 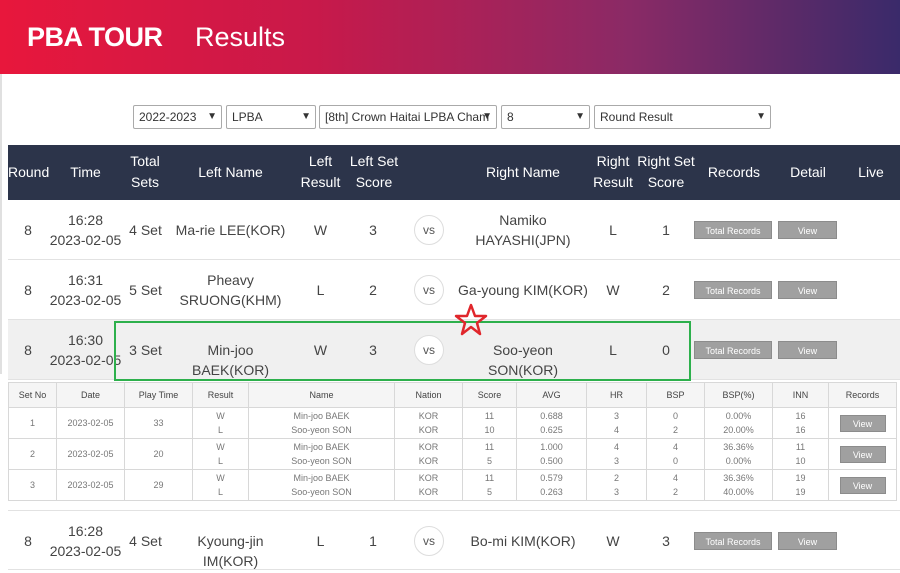 What do you see at coordinates (240, 37) in the screenshot?
I see `page-title: Results` at bounding box center [240, 37].